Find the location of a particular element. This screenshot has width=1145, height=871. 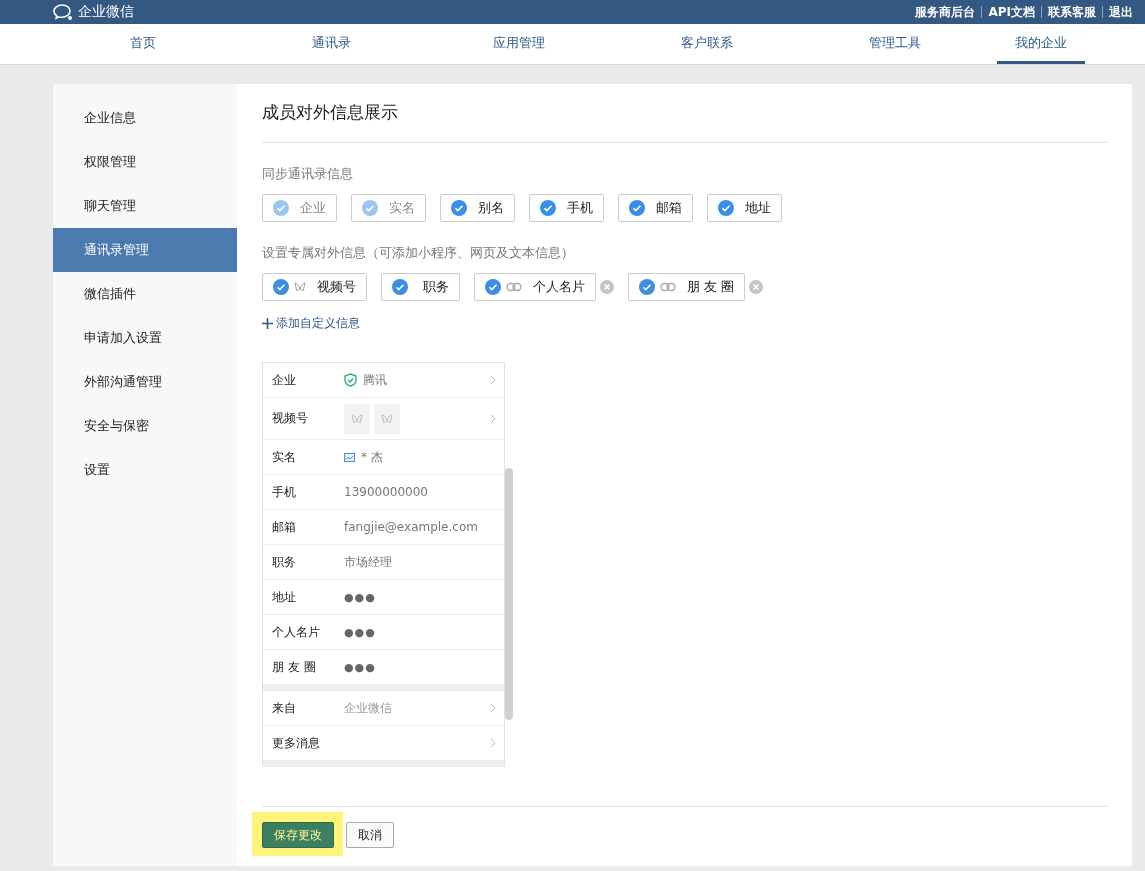

section-label: 同步通讯录信息 is located at coordinates (308, 174).